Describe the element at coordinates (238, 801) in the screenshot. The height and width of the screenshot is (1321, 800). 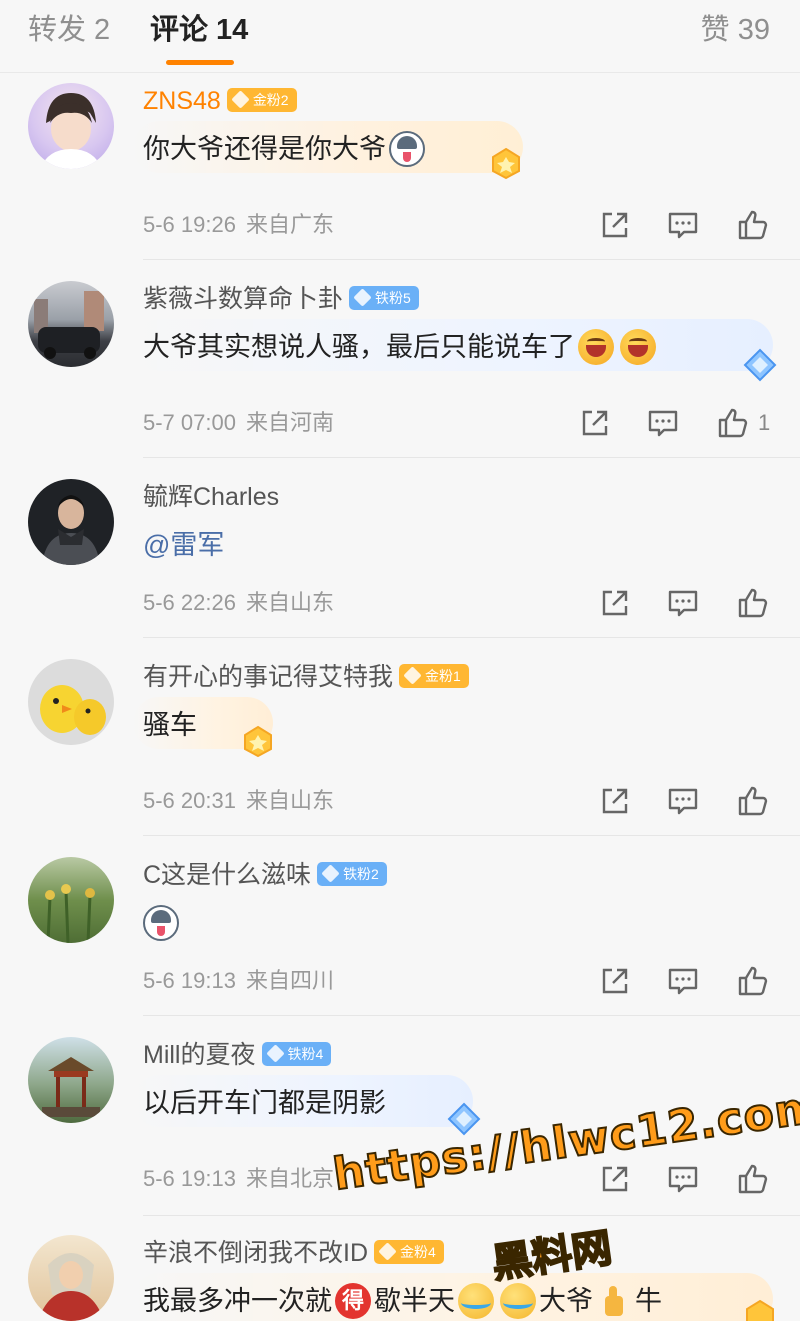
I see `comment-meta: 5-6 20:31 来自山东` at that location.